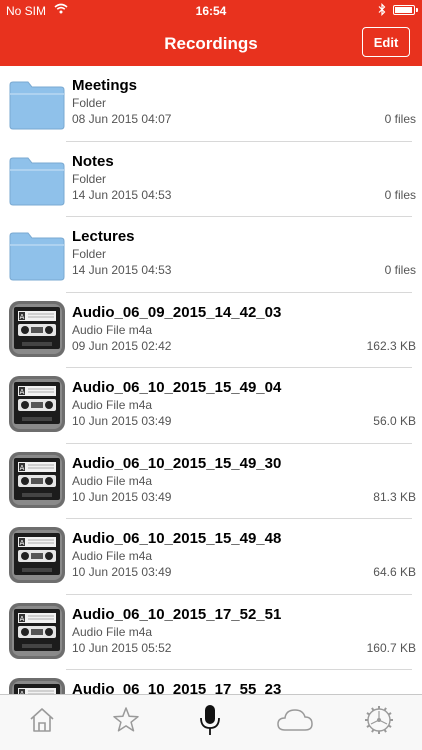 The height and width of the screenshot is (750, 422). Describe the element at coordinates (93, 161) in the screenshot. I see `item-name: Notes` at that location.